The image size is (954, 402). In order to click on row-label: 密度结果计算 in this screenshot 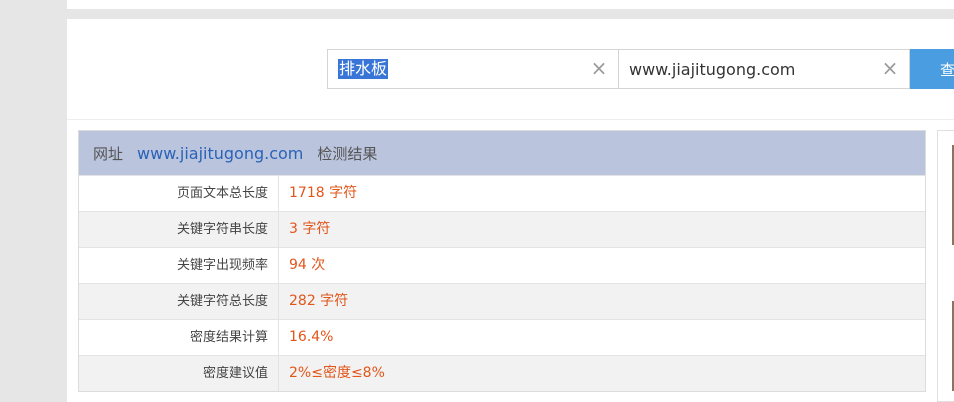, I will do `click(179, 337)`.